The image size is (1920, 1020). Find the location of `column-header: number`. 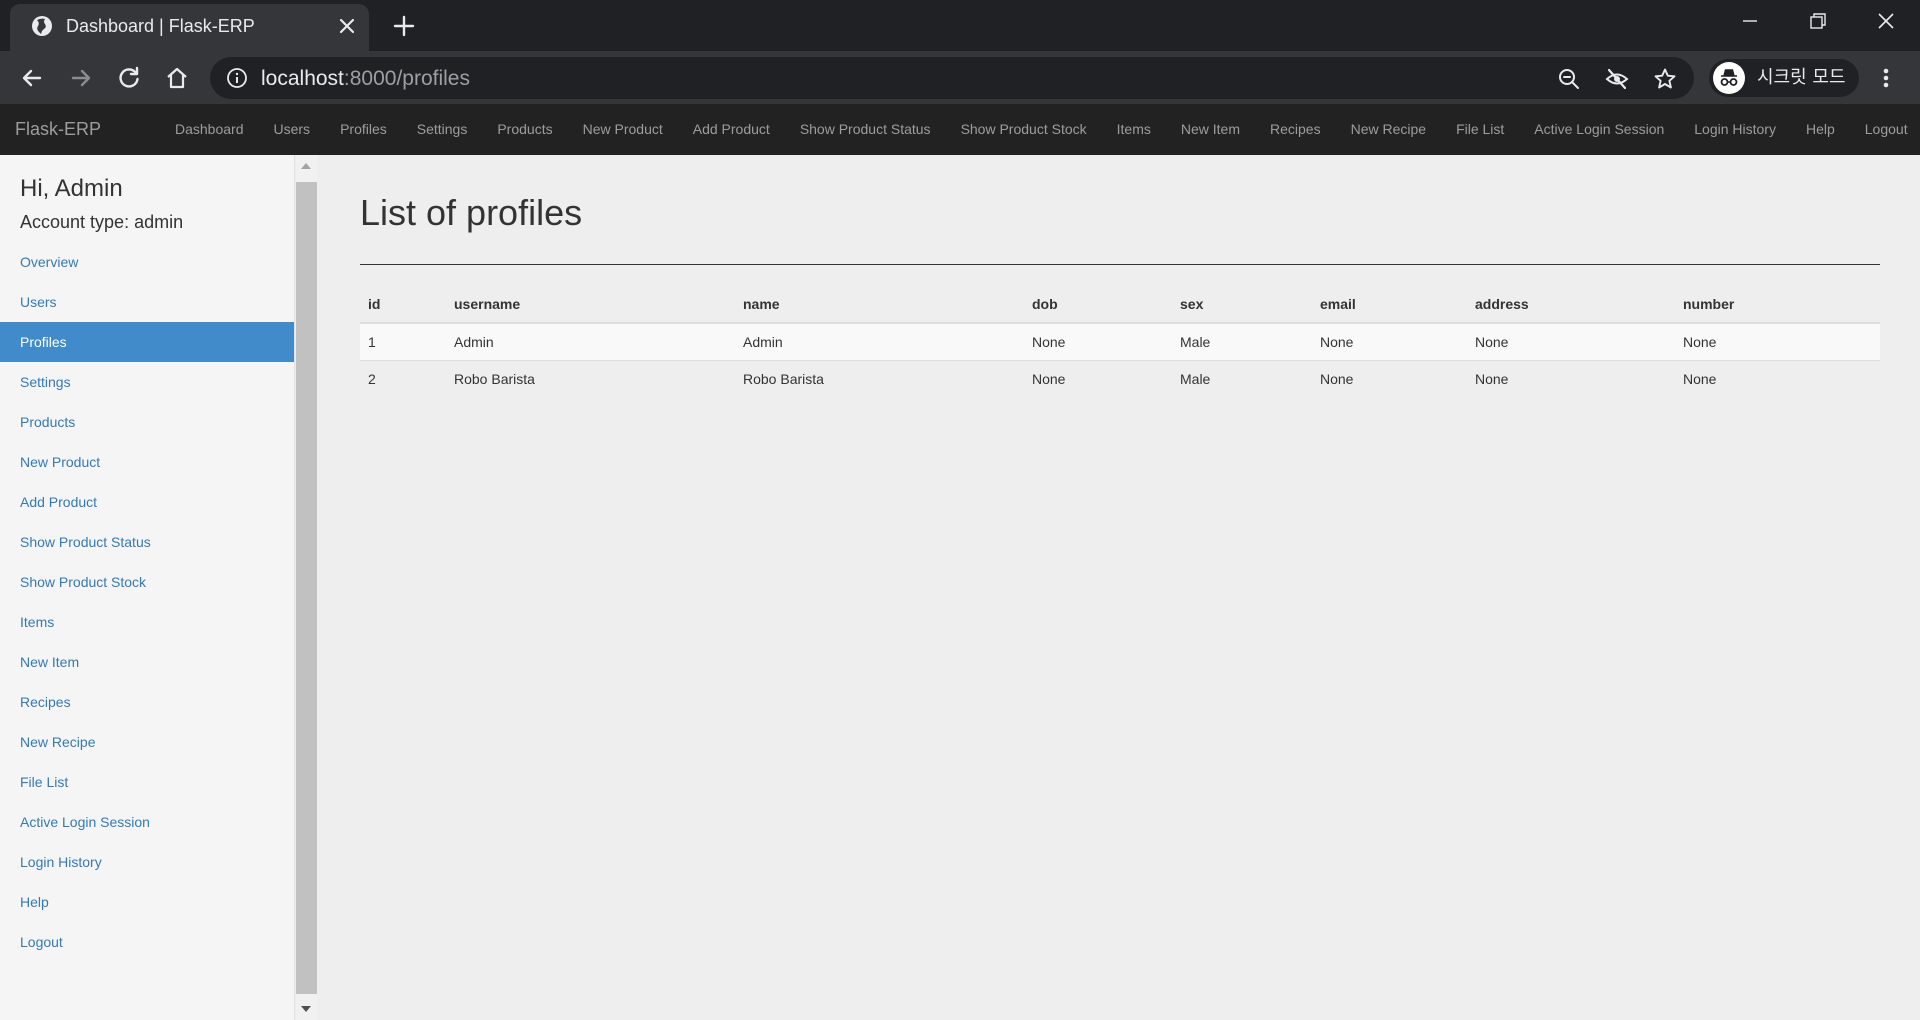

column-header: number is located at coordinates (1777, 304).